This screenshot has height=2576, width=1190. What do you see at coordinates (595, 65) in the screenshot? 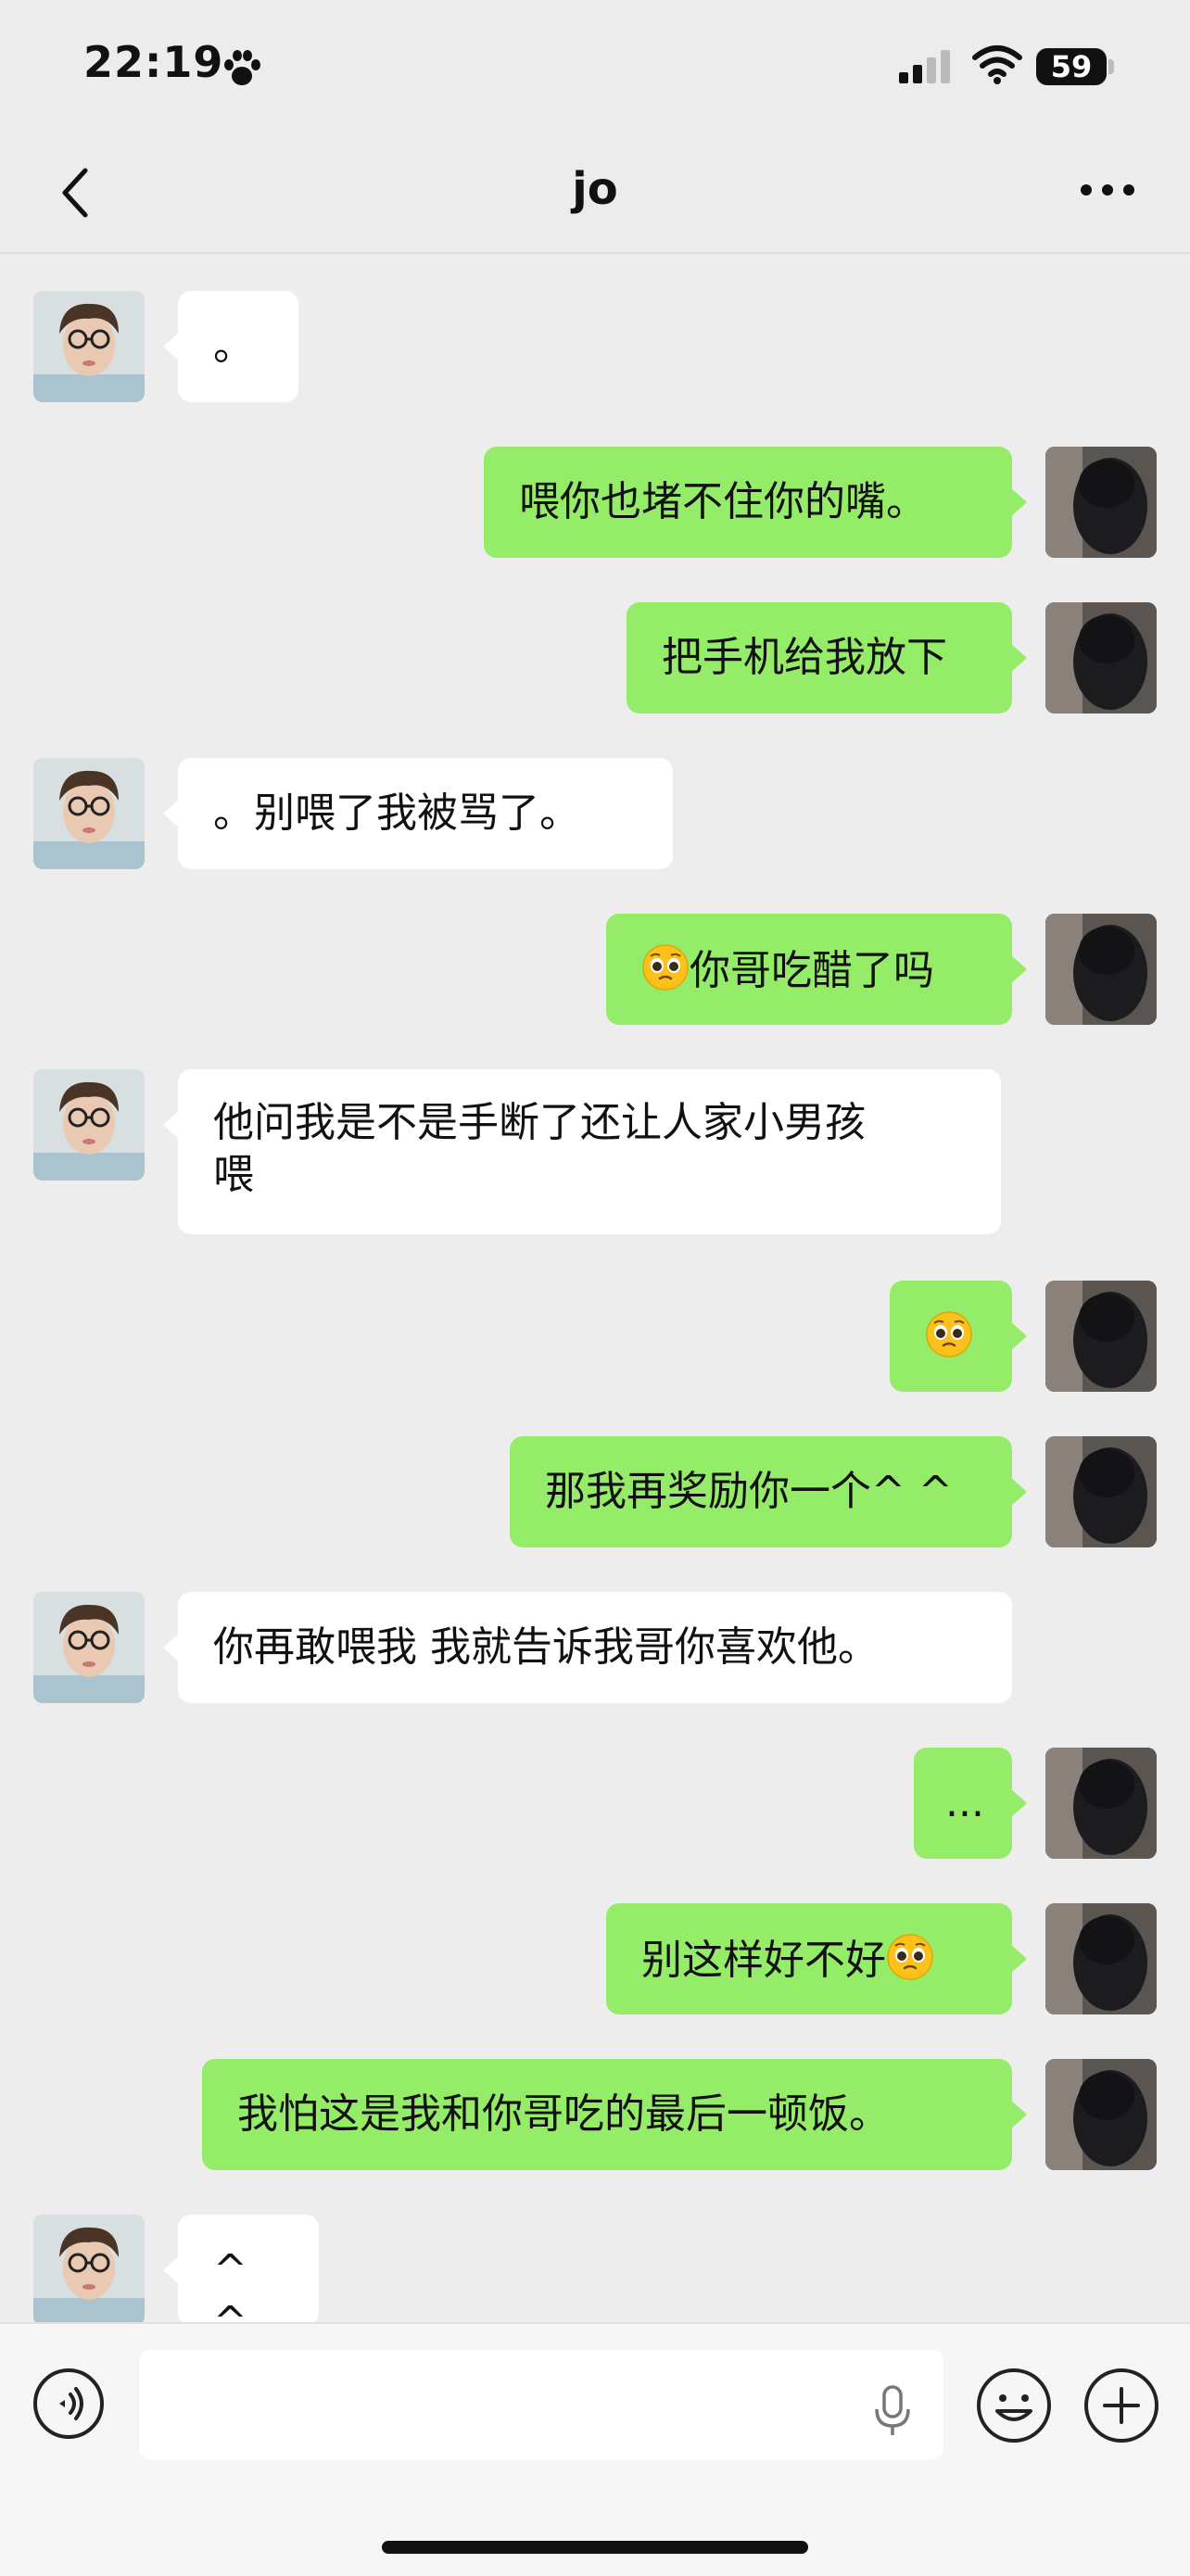
I see `status-bar: 22:19 59` at bounding box center [595, 65].